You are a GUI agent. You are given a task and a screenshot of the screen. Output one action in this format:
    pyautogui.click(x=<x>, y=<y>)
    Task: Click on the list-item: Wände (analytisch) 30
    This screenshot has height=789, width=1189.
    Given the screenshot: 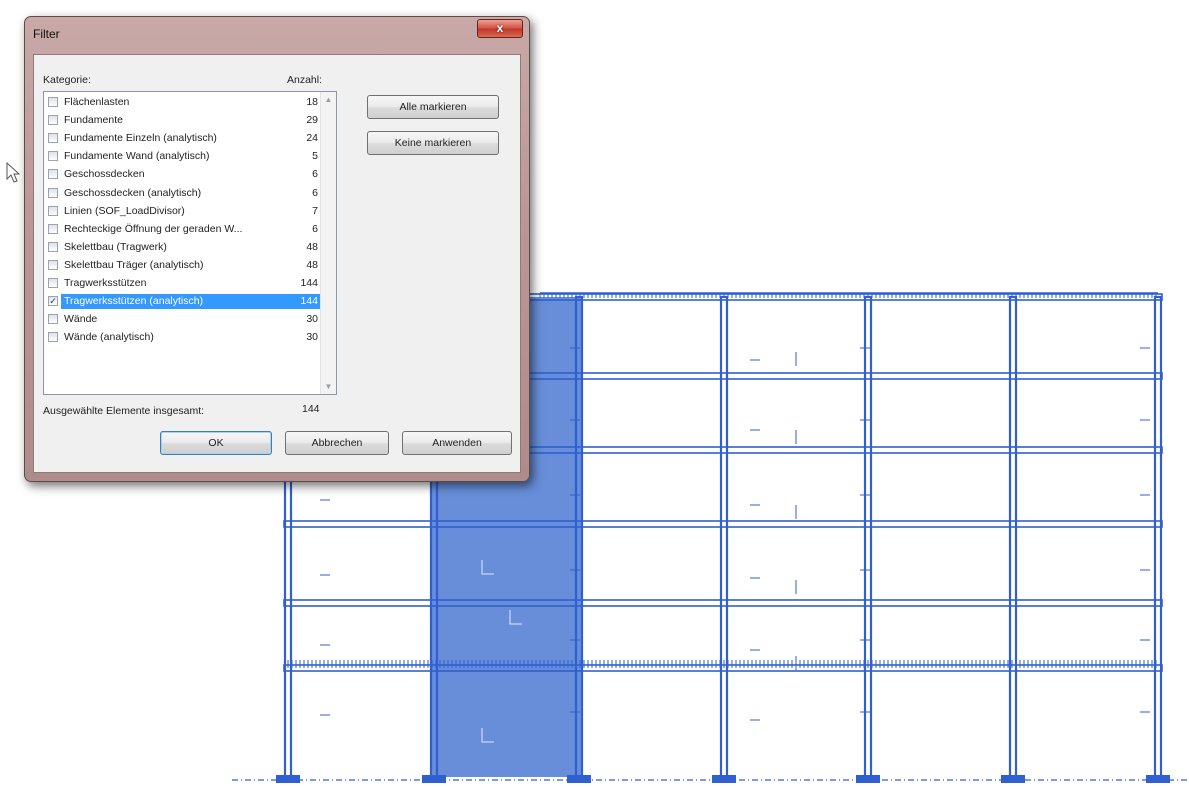 What is the action you would take?
    pyautogui.click(x=183, y=337)
    